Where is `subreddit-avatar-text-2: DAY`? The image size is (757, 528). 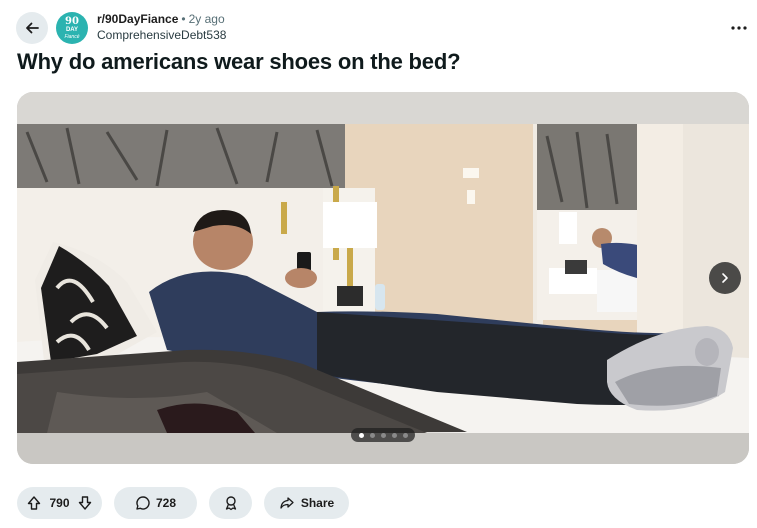
subreddit-avatar-text-2: DAY is located at coordinates (72, 29).